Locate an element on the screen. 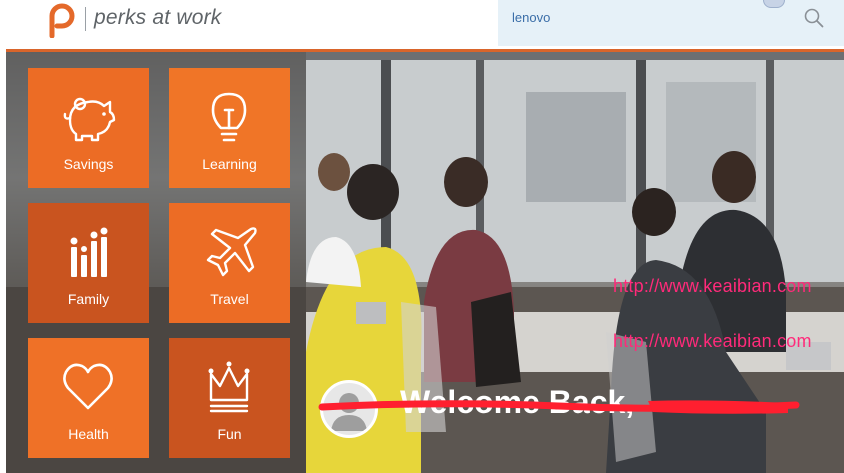  redaction-scribble is located at coordinates (559, 407).